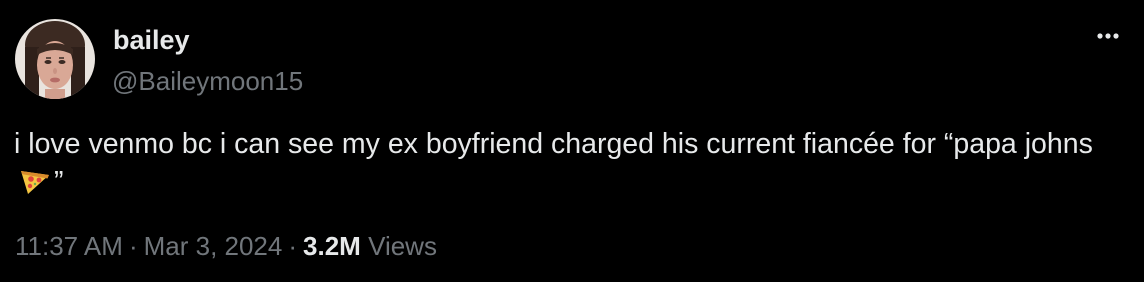  Describe the element at coordinates (55, 59) in the screenshot. I see `avatar` at that location.